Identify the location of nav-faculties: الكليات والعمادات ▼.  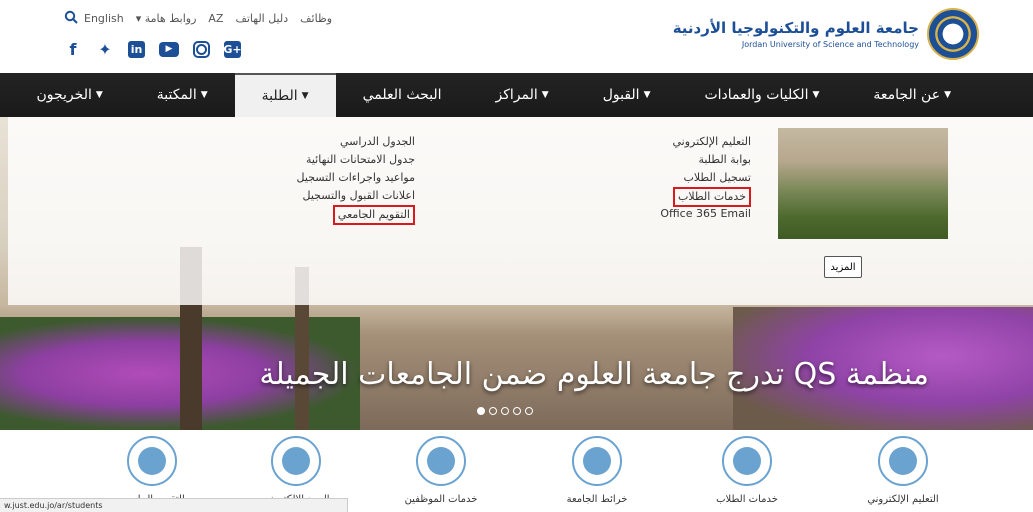
(761, 95).